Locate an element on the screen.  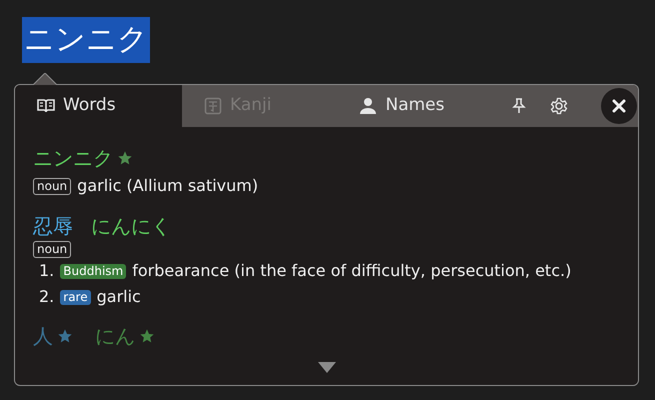
close-icon is located at coordinates (619, 106).